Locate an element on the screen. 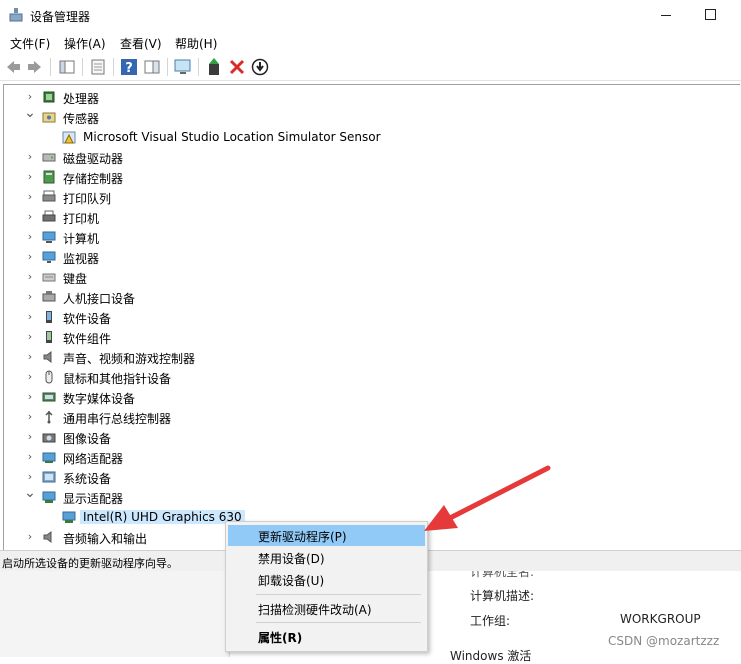 This screenshot has width=741, height=664. category-label: 系统设备 is located at coordinates (87, 479).